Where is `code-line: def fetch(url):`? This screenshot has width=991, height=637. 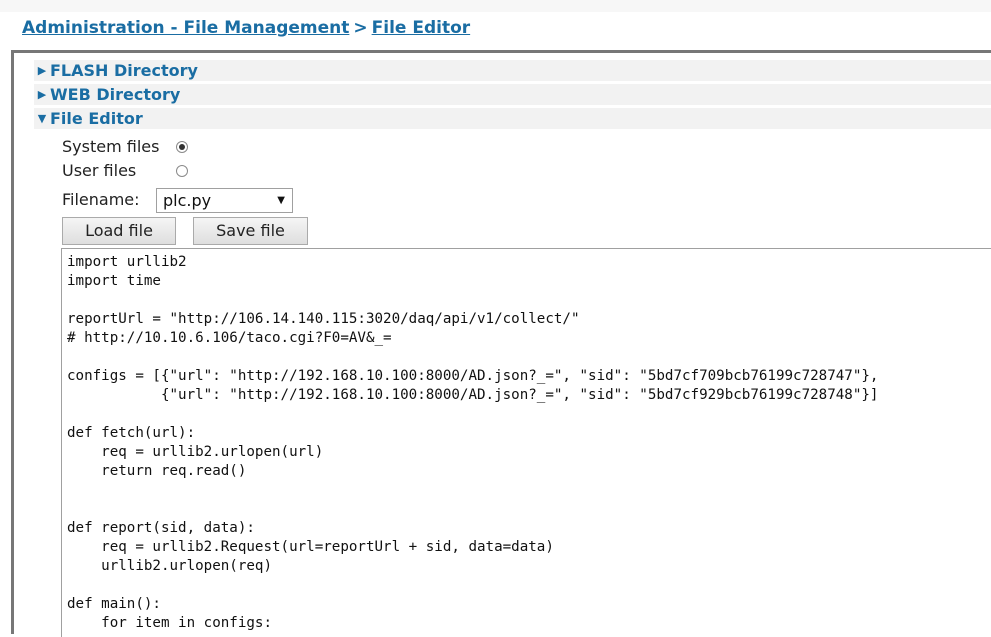 code-line: def fetch(url): is located at coordinates (131, 433).